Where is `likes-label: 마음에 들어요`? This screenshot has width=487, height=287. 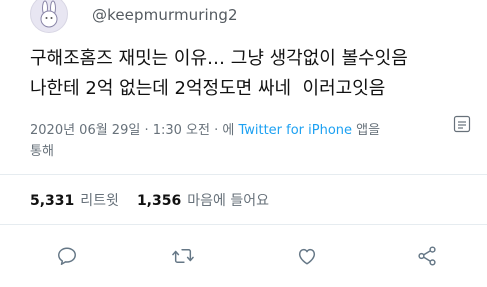
likes-label: 마음에 들어요 is located at coordinates (228, 201).